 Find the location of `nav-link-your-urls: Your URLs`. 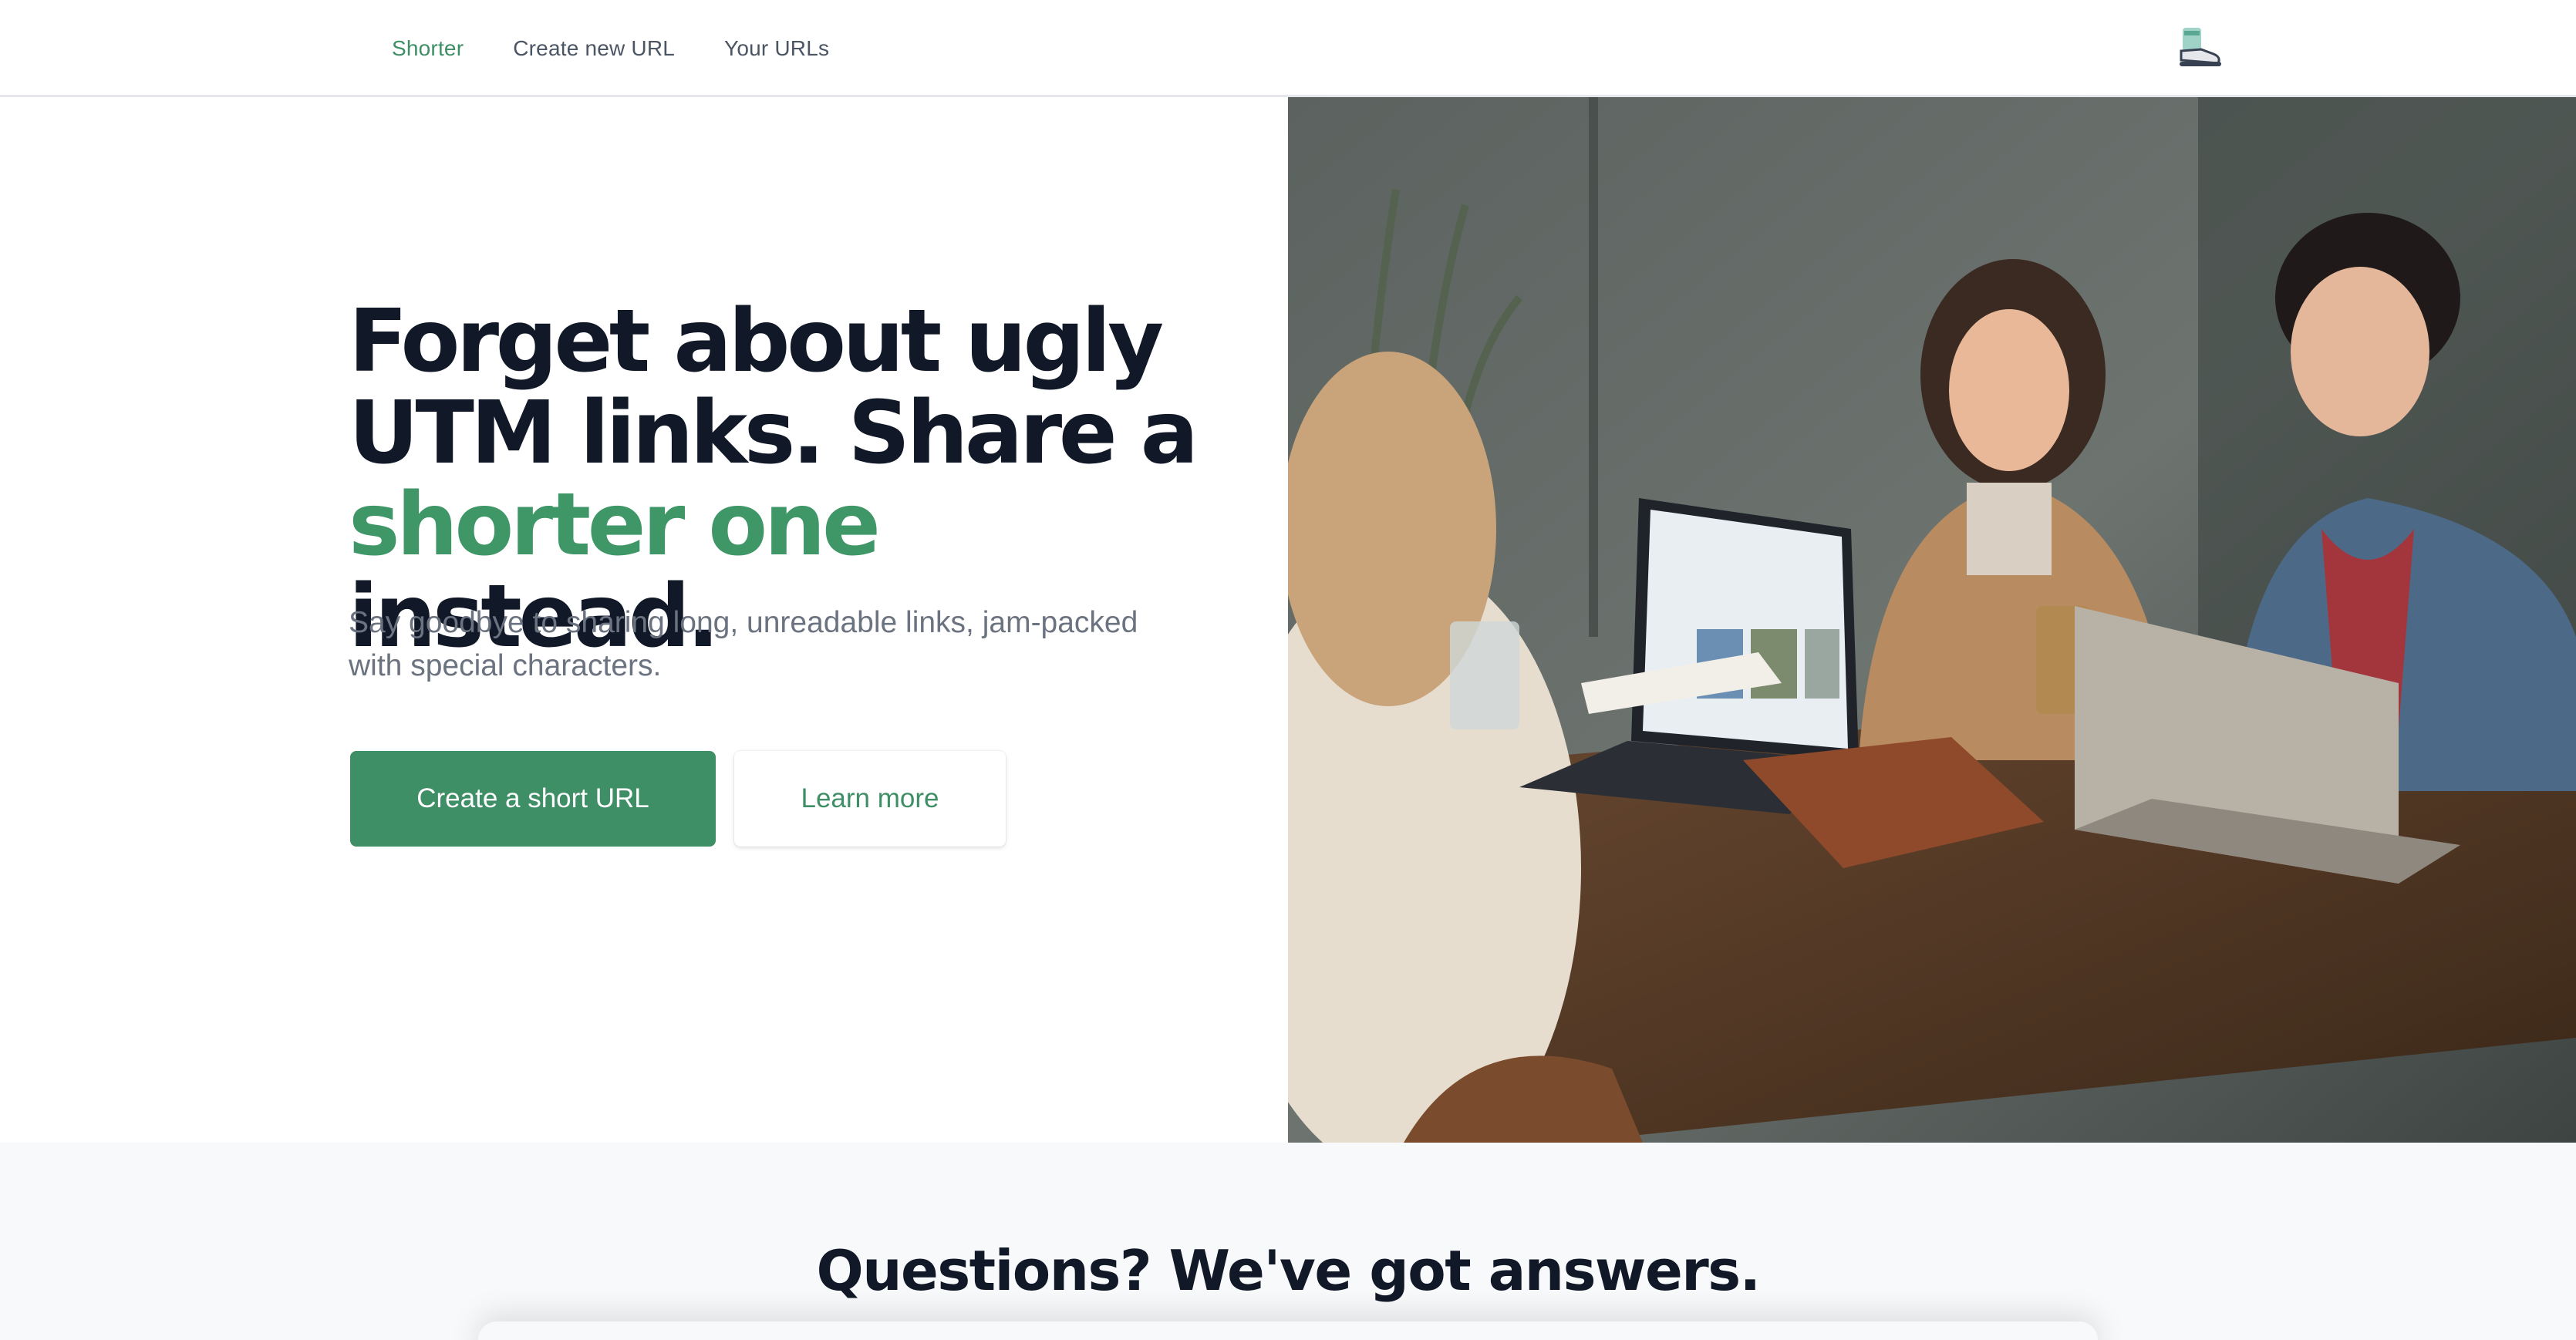

nav-link-your-urls: Your URLs is located at coordinates (776, 48).